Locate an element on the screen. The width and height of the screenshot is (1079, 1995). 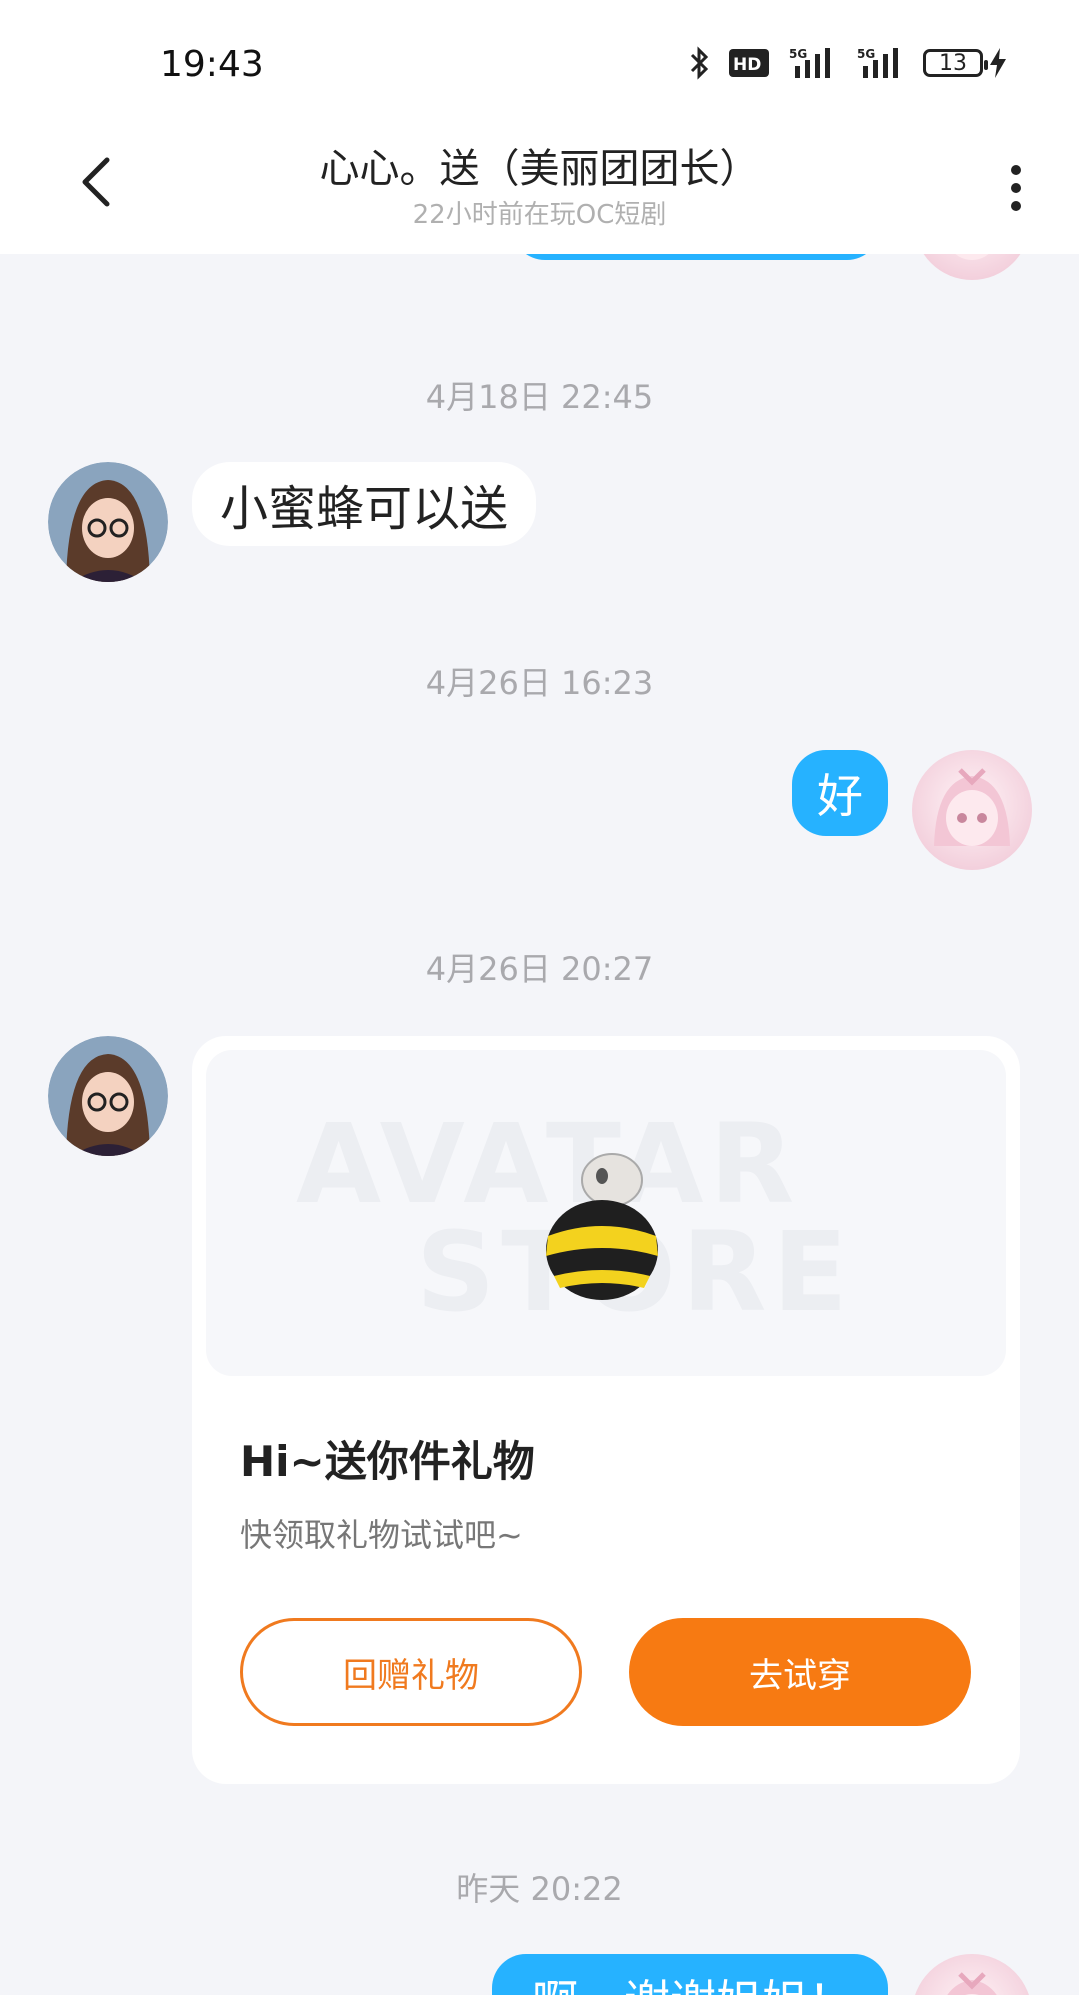
chat-header: 心心。送（美丽团团长） 22小时前在玩OC短剧 is located at coordinates (539, 187).